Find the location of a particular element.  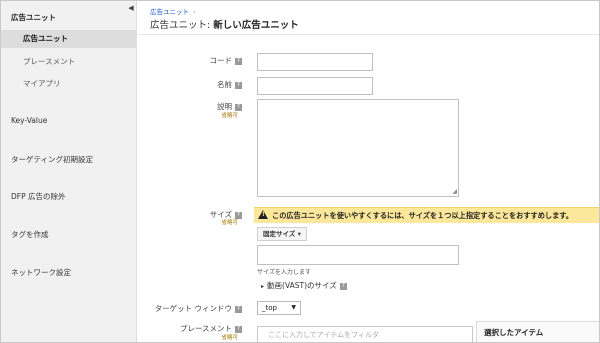

sidebar-item-my-apps: マイアプリ is located at coordinates (68, 83).